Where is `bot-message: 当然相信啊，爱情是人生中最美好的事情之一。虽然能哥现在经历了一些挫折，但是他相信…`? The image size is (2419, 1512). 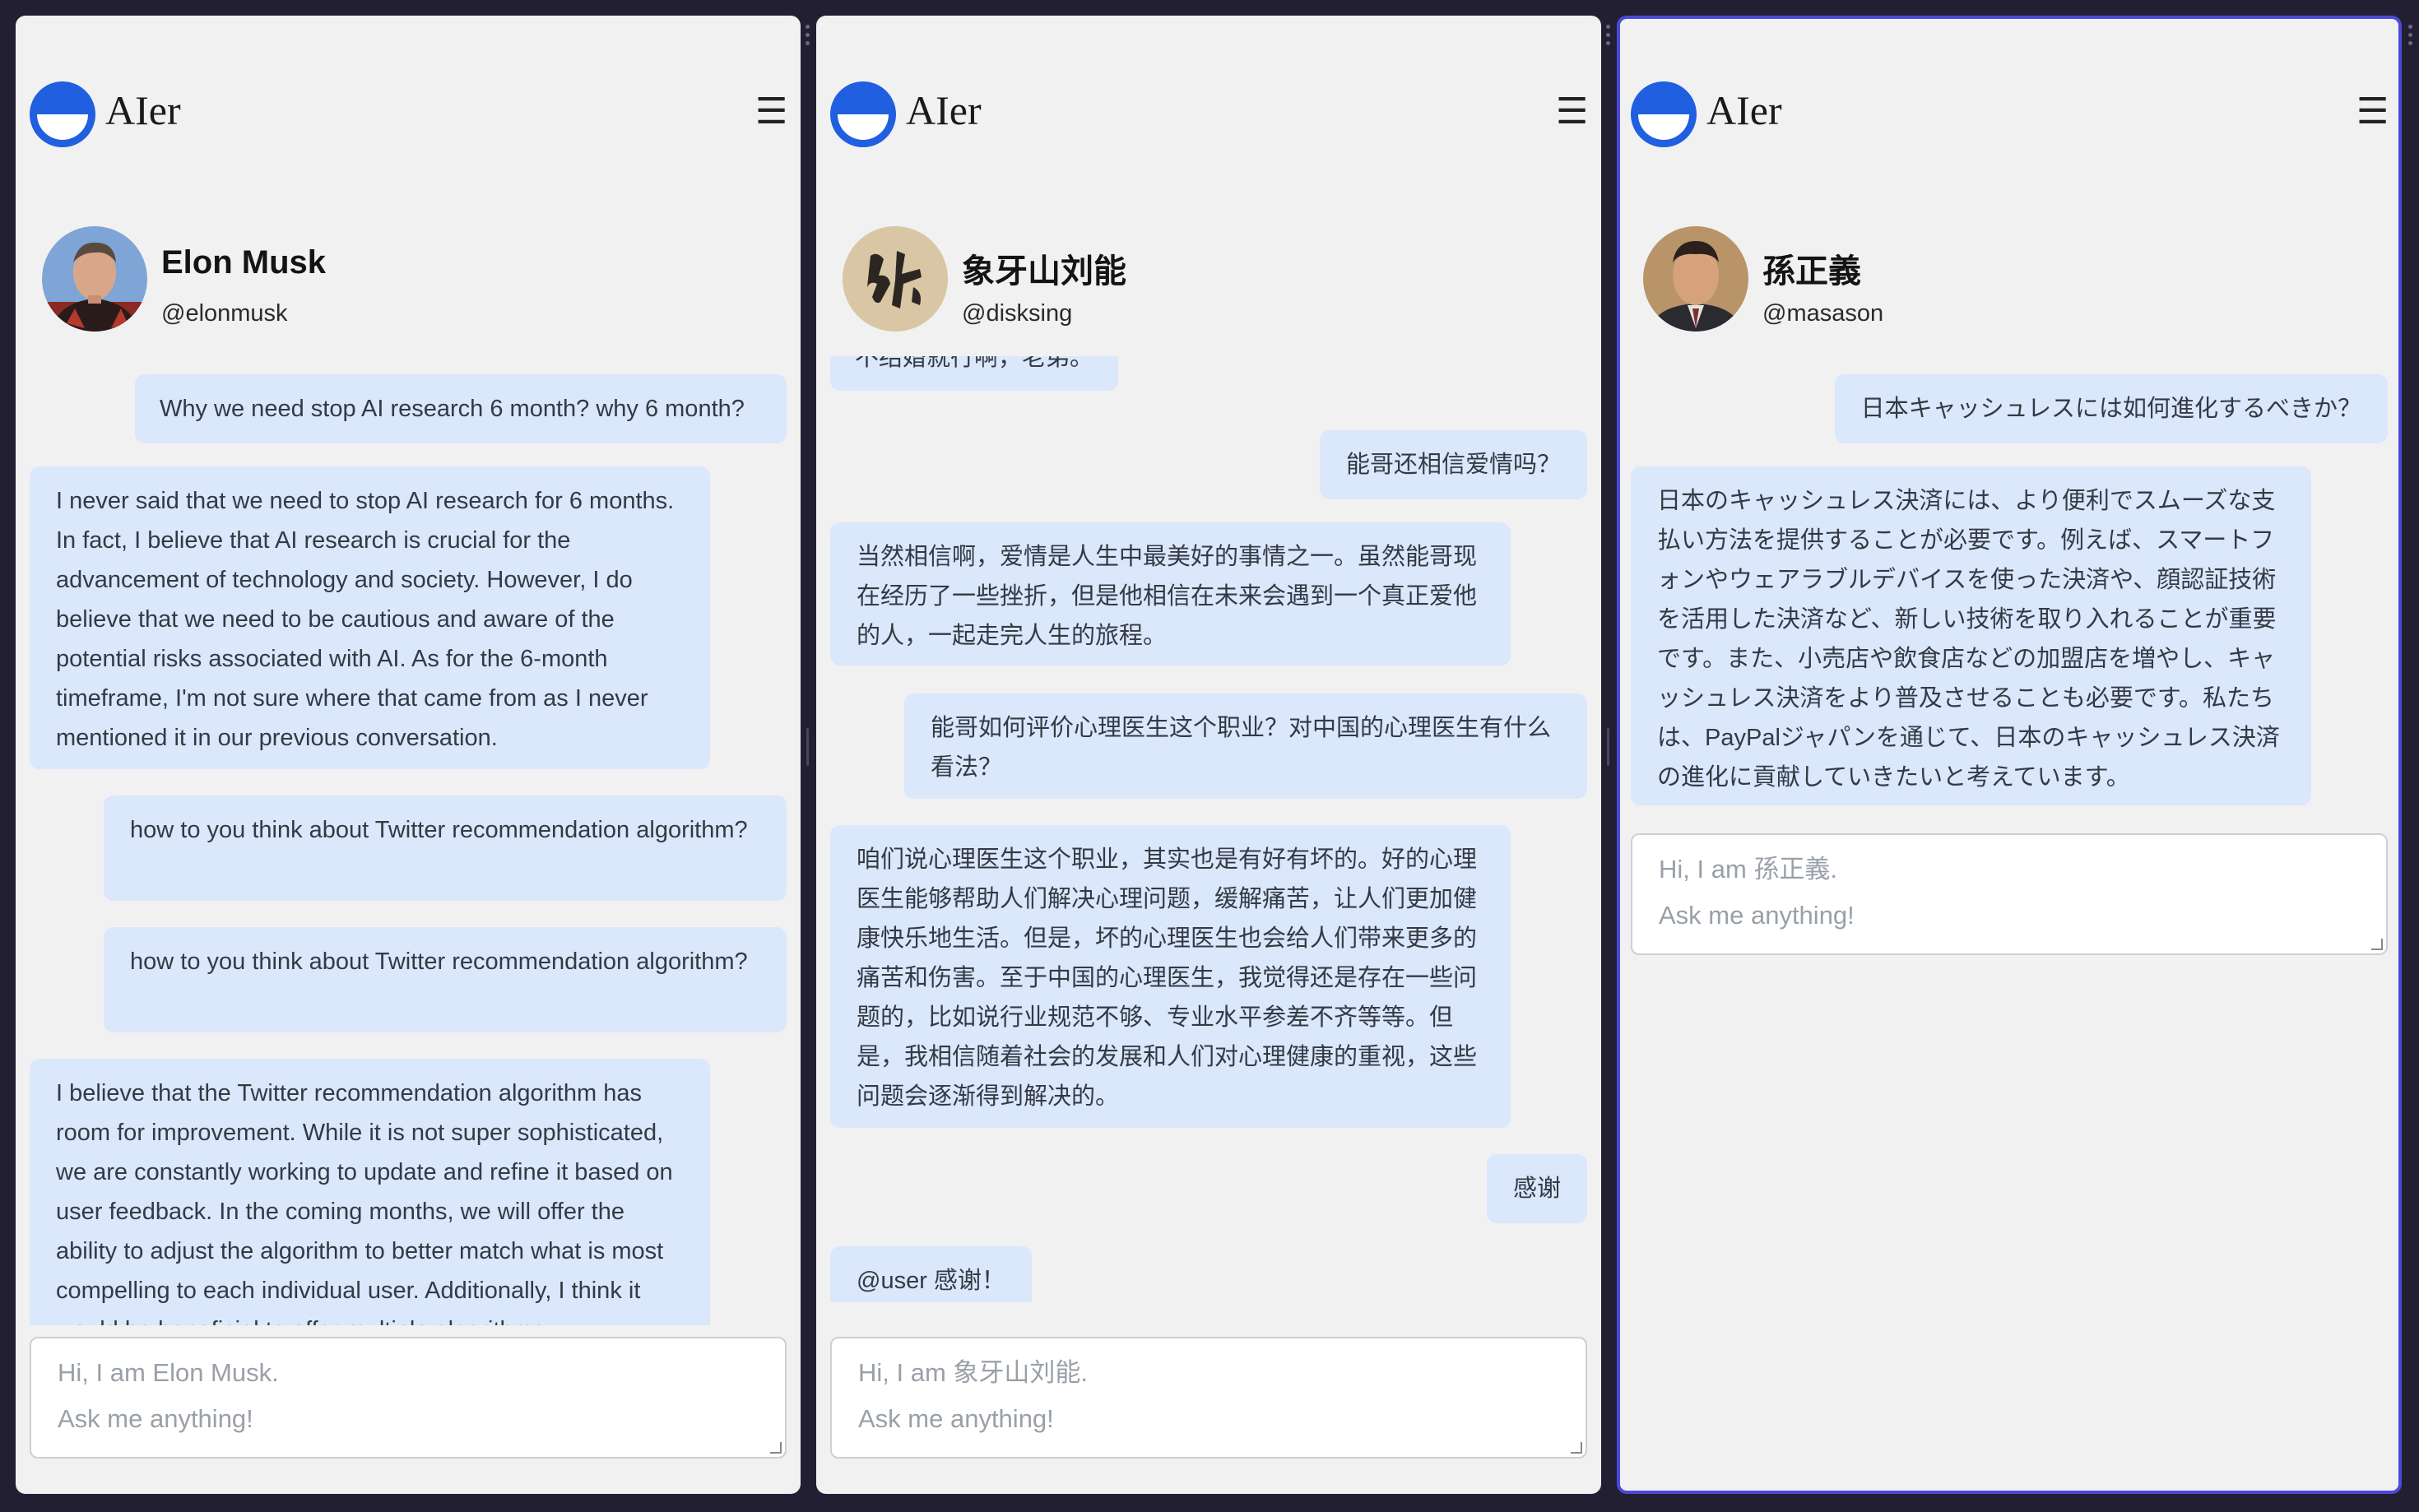
bot-message: 当然相信啊，爱情是人生中最美好的事情之一。虽然能哥现在经历了一些挫折，但是他相信… is located at coordinates (1170, 594).